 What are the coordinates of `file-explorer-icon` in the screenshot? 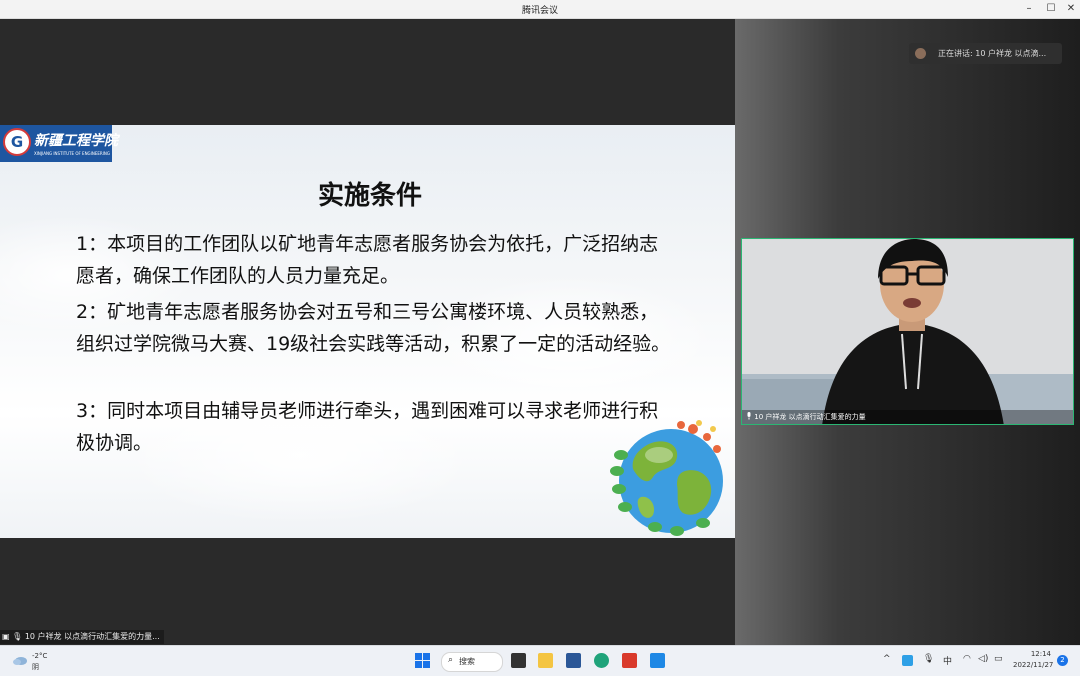 It's located at (545, 660).